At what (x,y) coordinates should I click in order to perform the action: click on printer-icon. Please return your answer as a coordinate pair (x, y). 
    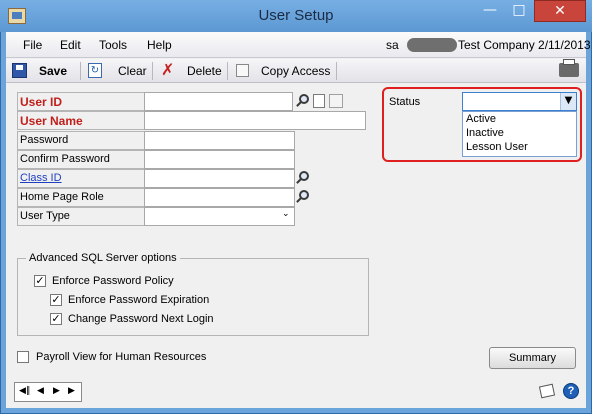
    Looking at the image, I should click on (569, 68).